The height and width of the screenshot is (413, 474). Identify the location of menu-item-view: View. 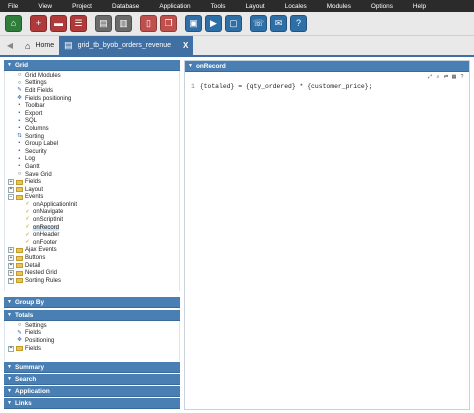
(45, 6).